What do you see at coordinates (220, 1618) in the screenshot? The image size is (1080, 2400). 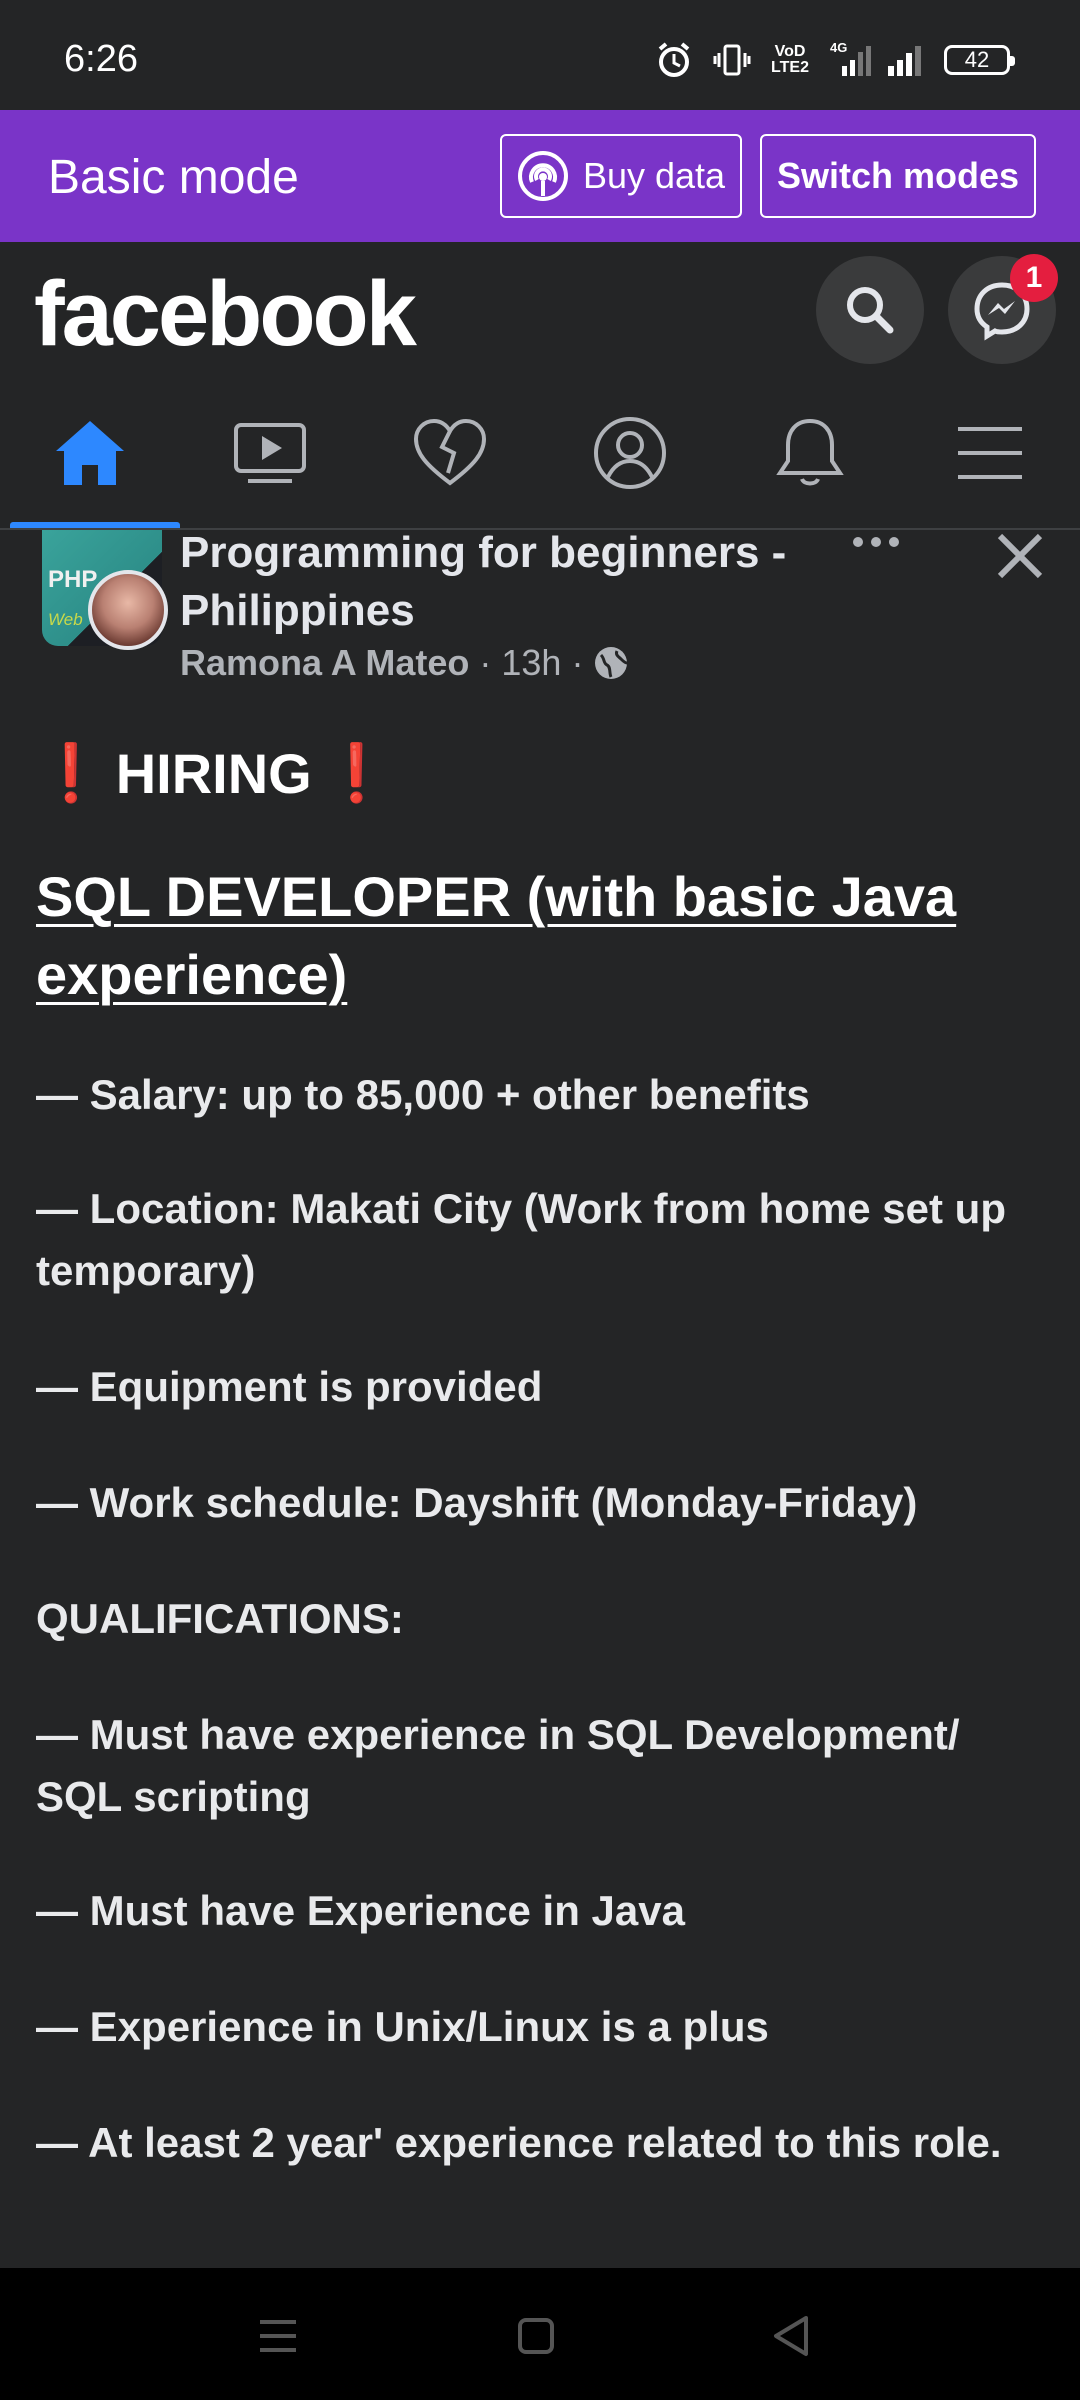 I see `post-line-qualifications: QUALIFICATIONS:` at bounding box center [220, 1618].